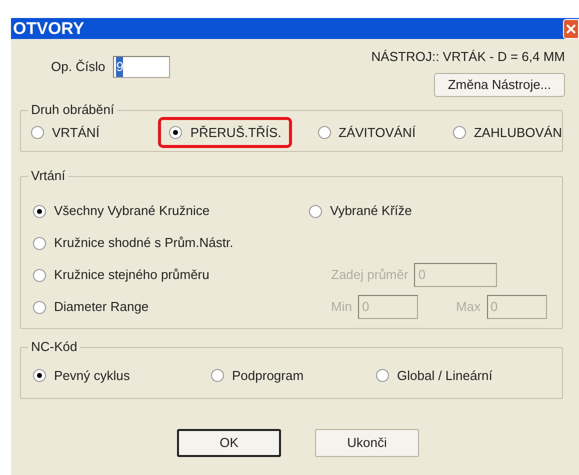 This screenshot has height=475, width=579. Describe the element at coordinates (48, 176) in the screenshot. I see `group-title: Vrtání` at that location.